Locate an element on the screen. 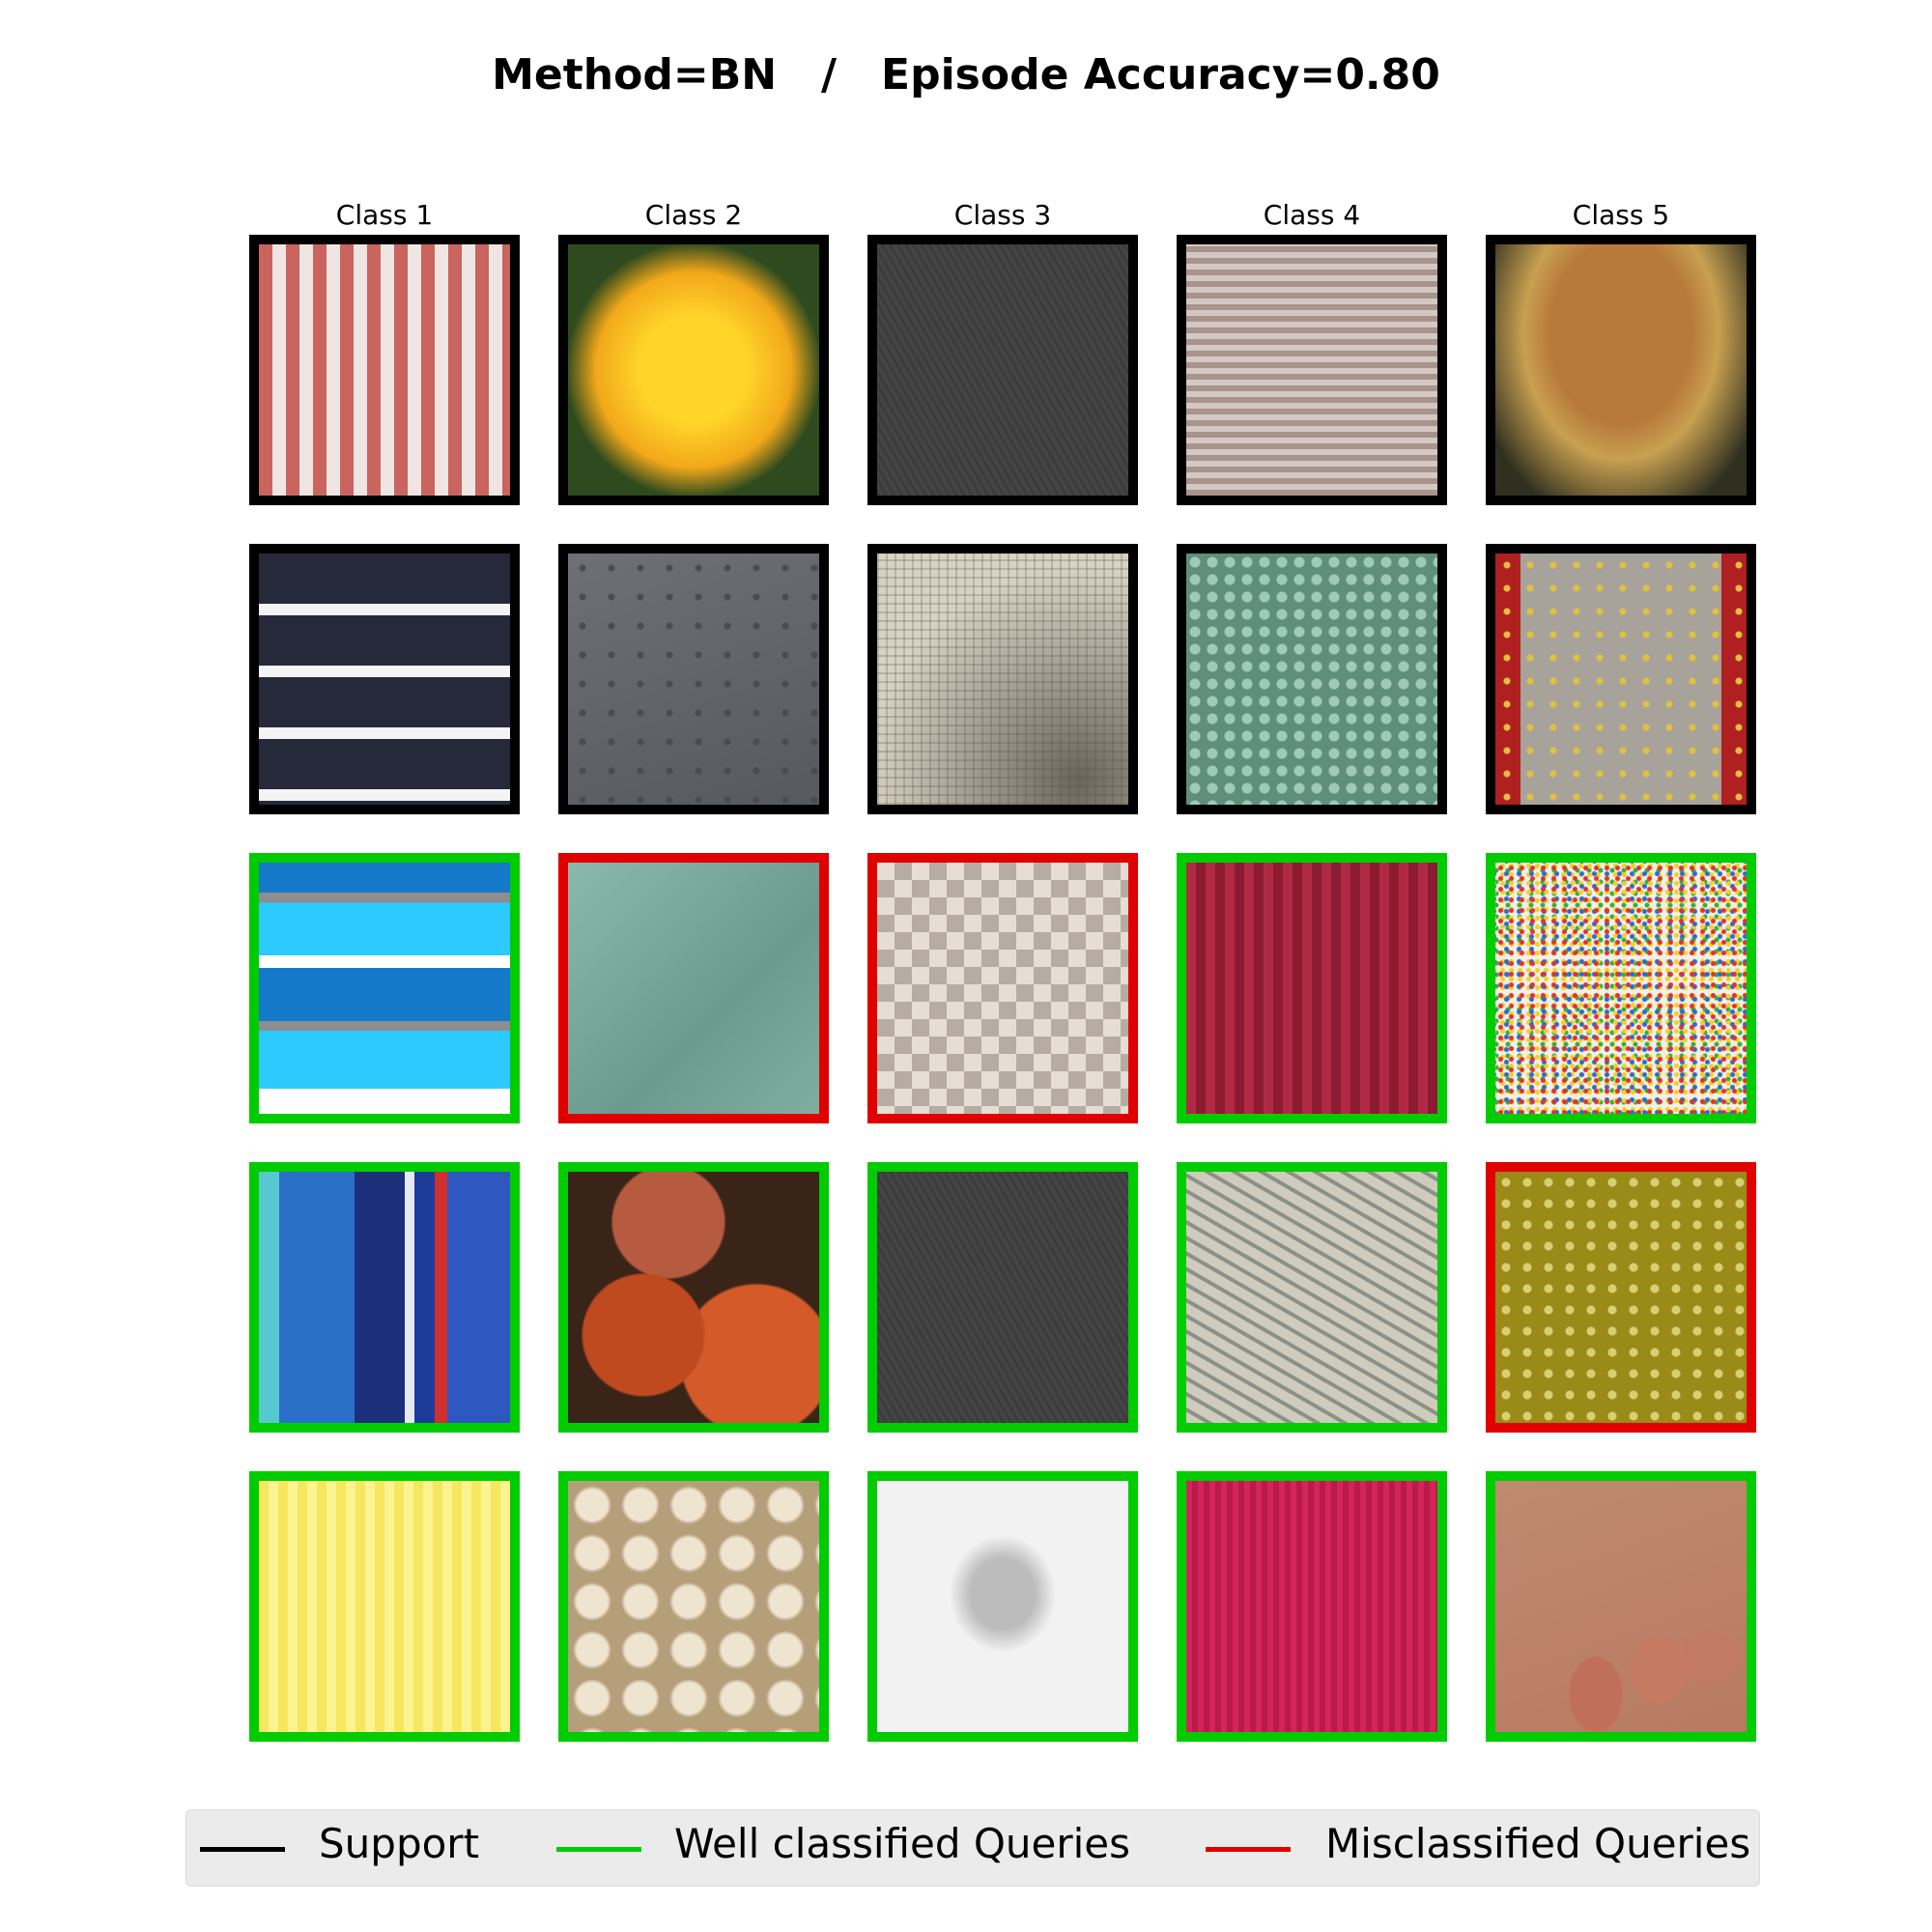 This screenshot has width=1932, height=1932. diamond-tiles-image is located at coordinates (1002, 988).